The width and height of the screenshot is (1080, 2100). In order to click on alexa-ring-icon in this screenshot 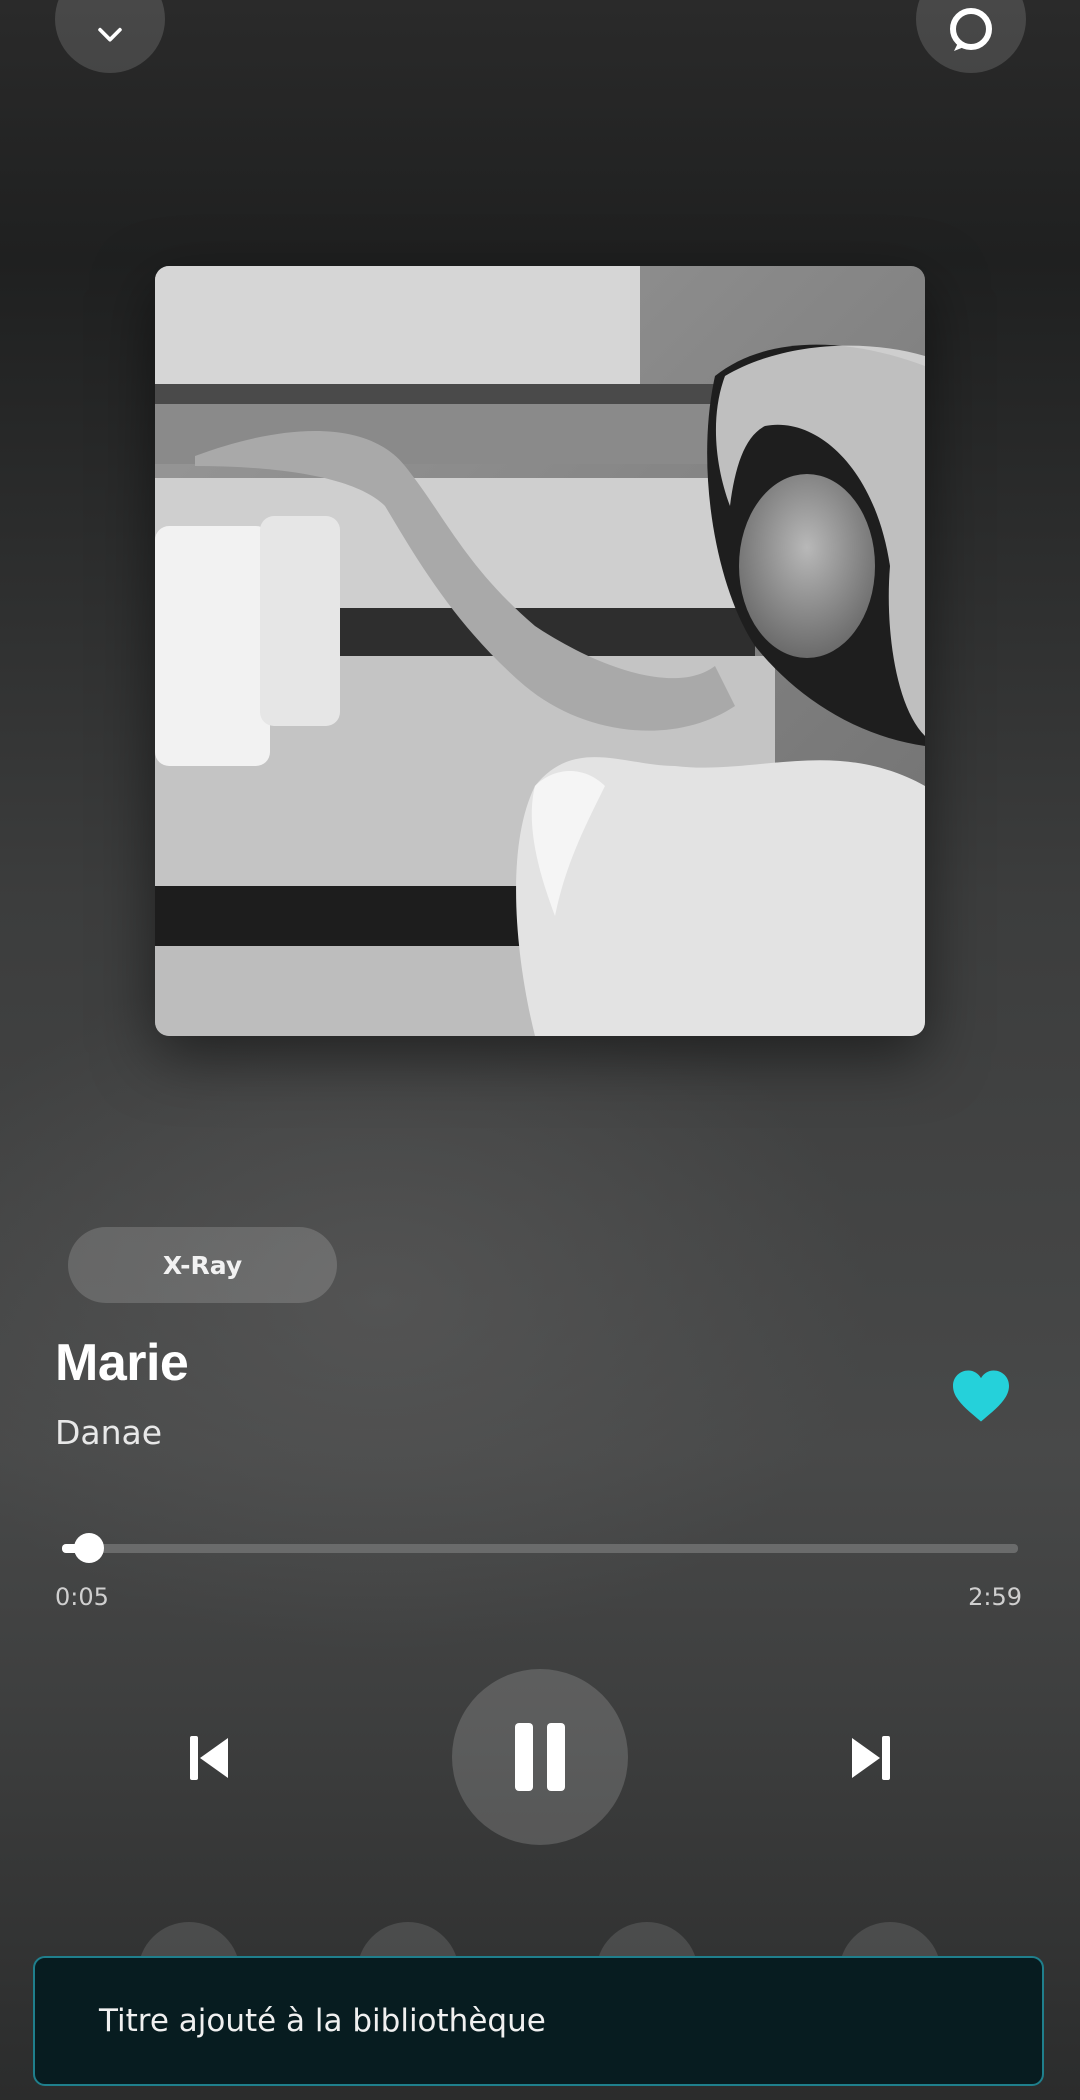, I will do `click(971, 29)`.